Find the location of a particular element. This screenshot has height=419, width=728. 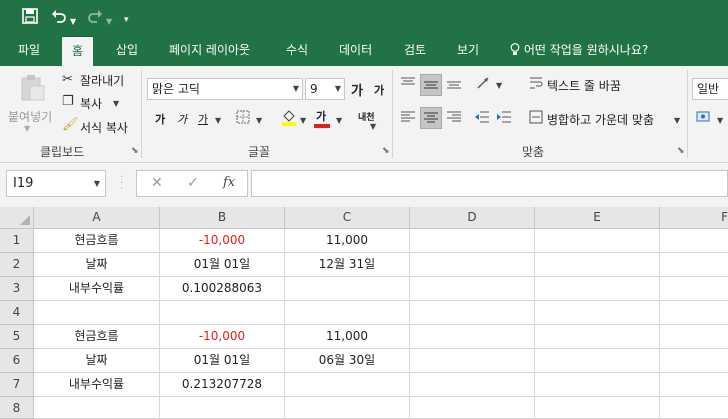

insert-function-icon: fx is located at coordinates (229, 182).